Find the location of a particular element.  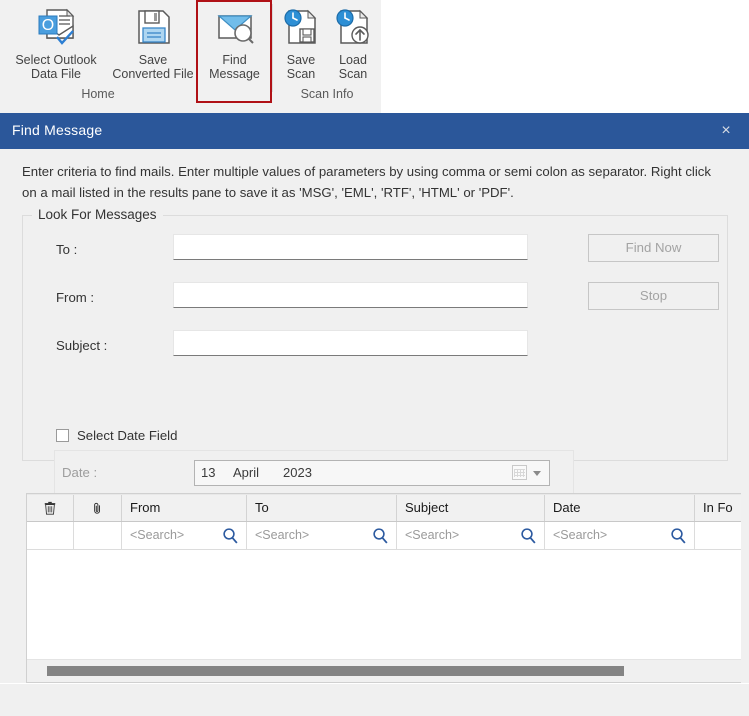

filter-cell-attachment is located at coordinates (98, 535).